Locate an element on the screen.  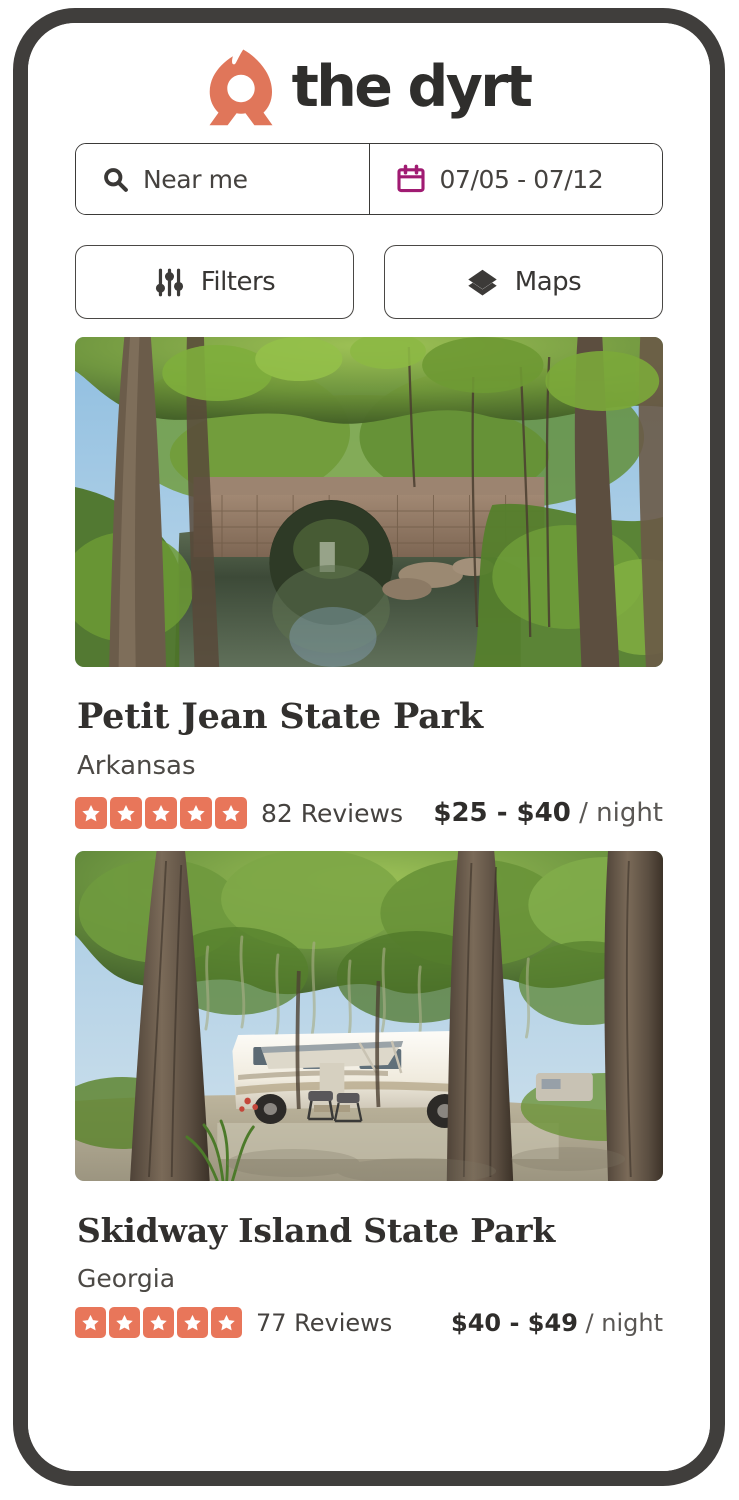
layers-icon is located at coordinates (482, 282).